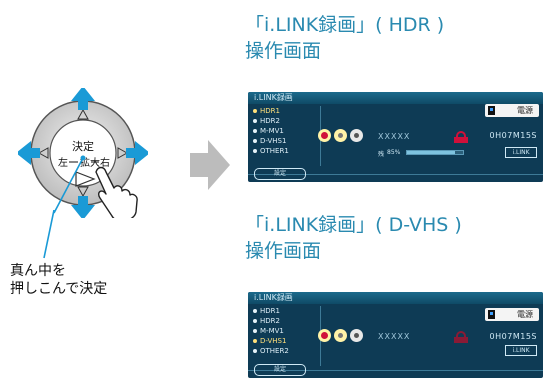 The width and height of the screenshot is (545, 379). Describe the element at coordinates (59, 289) in the screenshot. I see `caption-line2: 押しこんで決定` at that location.